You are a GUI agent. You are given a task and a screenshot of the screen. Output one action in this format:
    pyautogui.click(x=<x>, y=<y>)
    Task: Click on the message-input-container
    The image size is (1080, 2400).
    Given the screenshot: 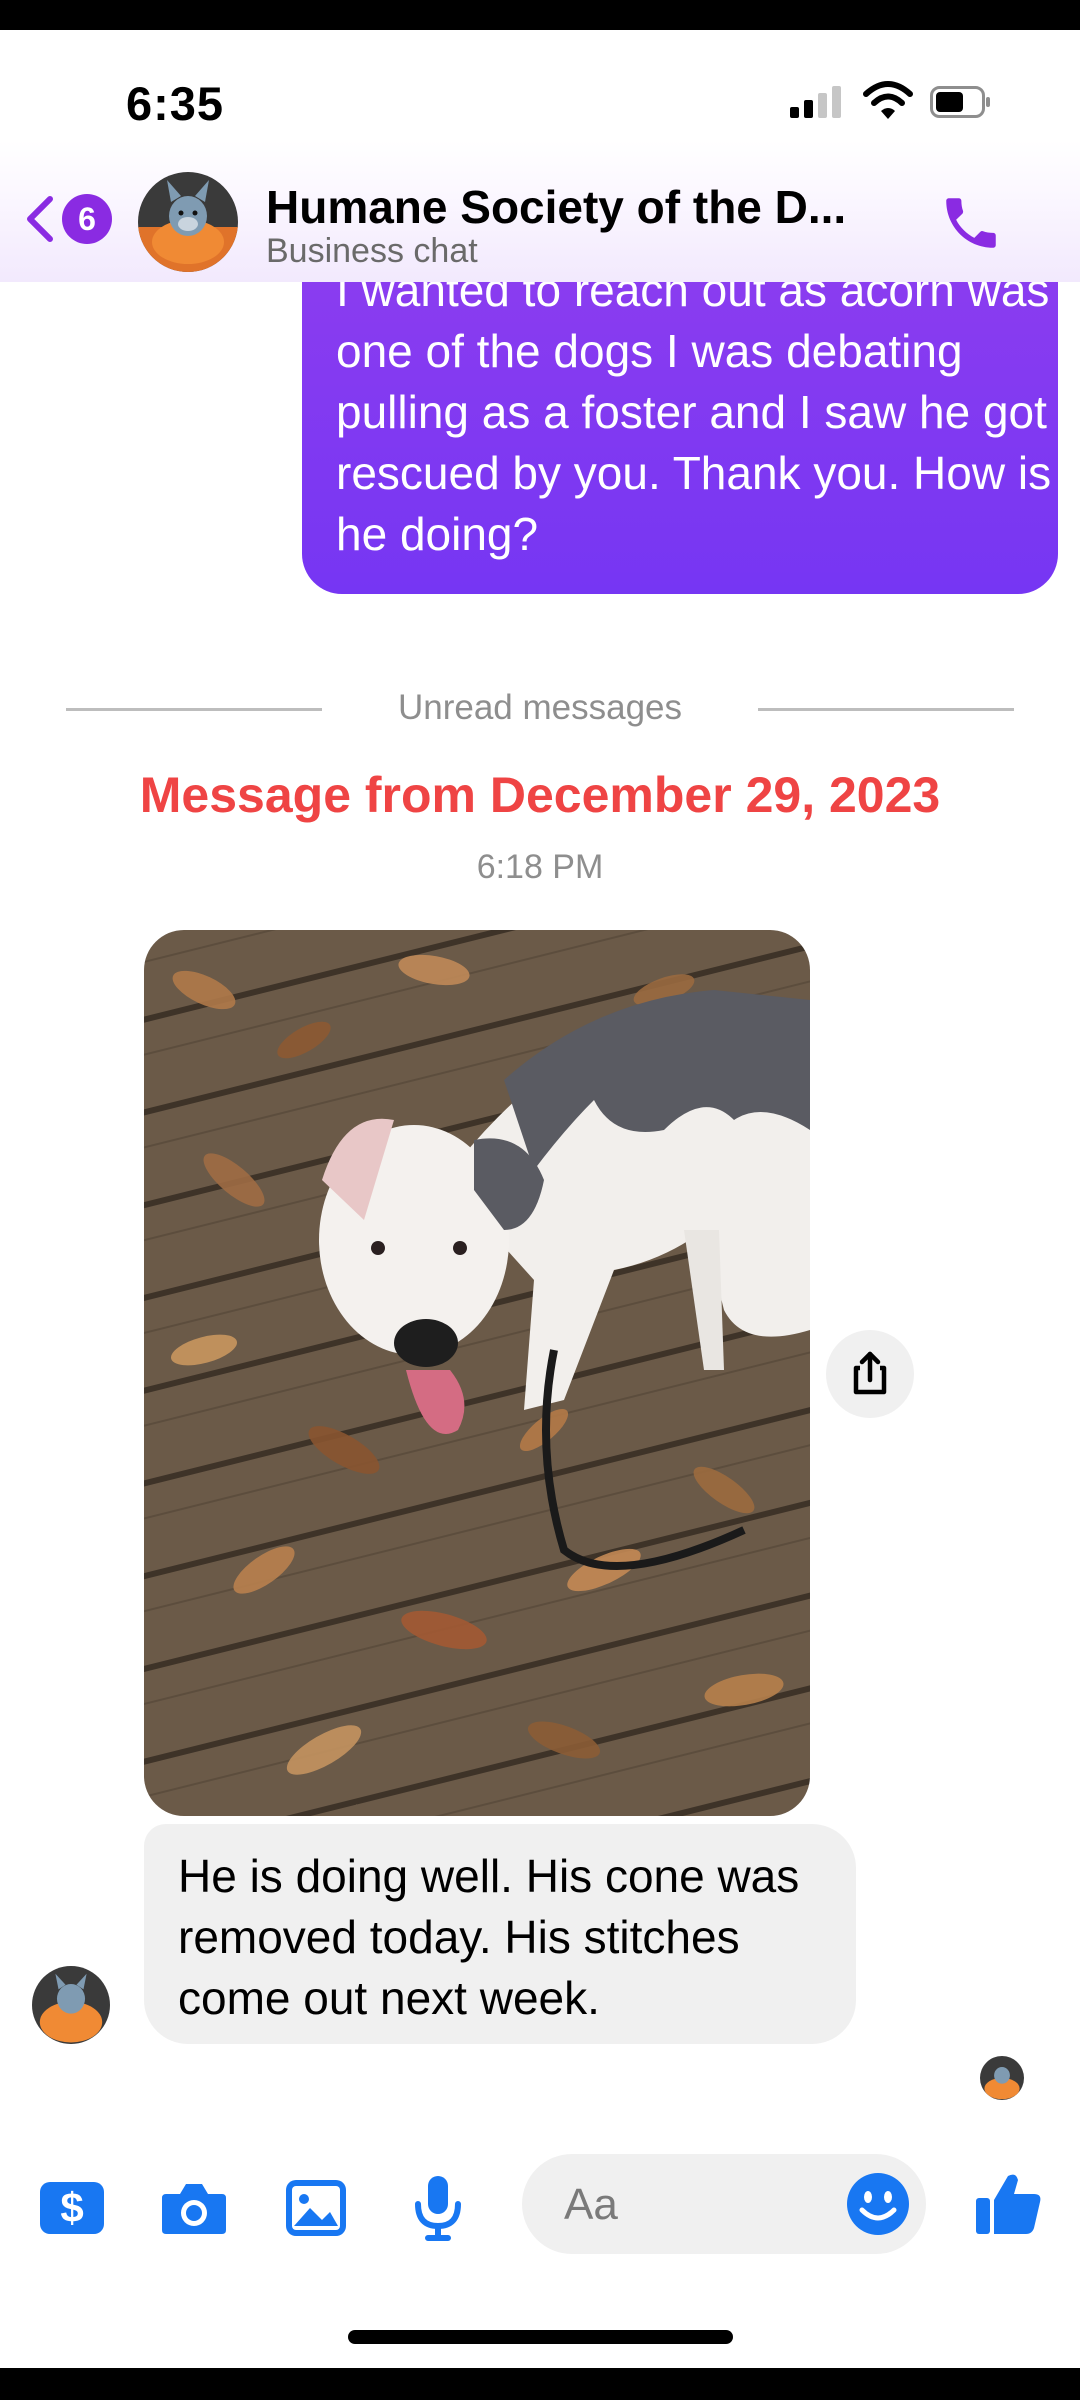 What is the action you would take?
    pyautogui.click(x=724, y=2204)
    